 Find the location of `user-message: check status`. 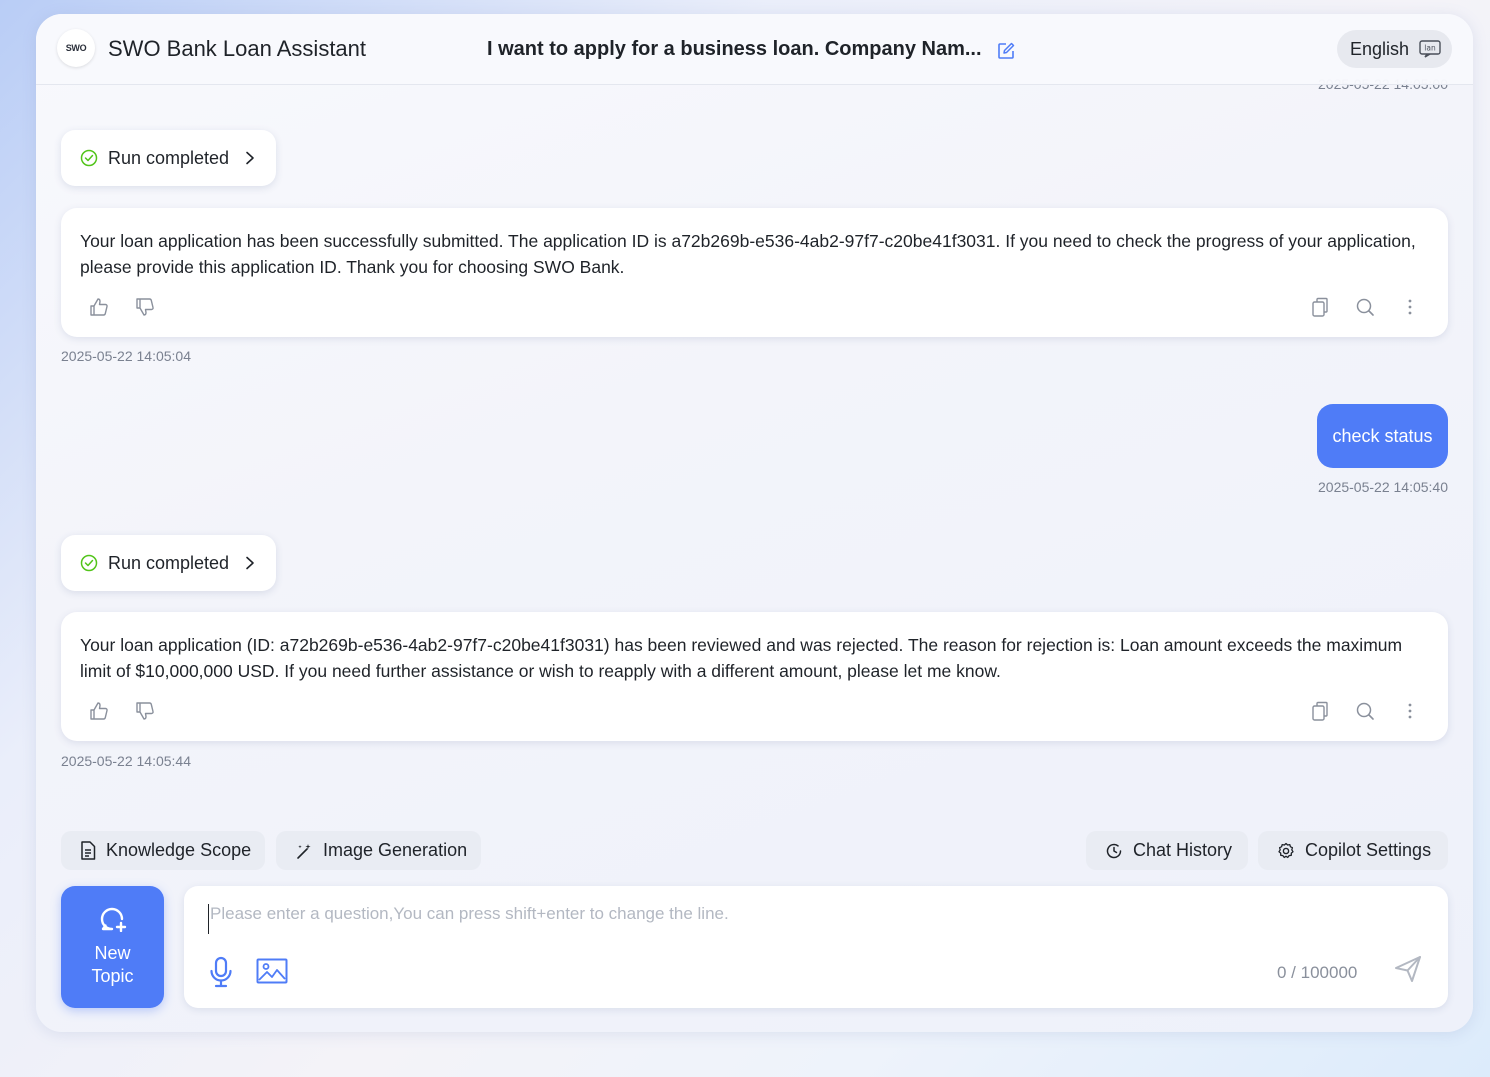

user-message: check status is located at coordinates (1382, 436).